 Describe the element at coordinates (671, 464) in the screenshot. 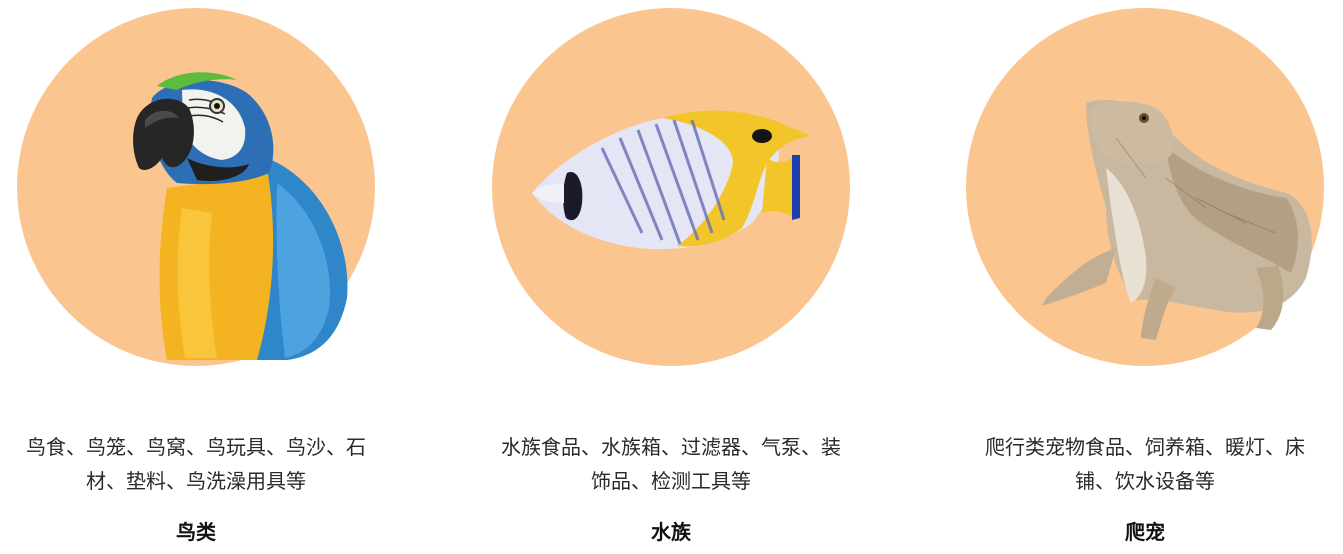

I see `category-description: 水族食品、水族箱、过滤器、气泵、装饰品、检测工具等` at that location.